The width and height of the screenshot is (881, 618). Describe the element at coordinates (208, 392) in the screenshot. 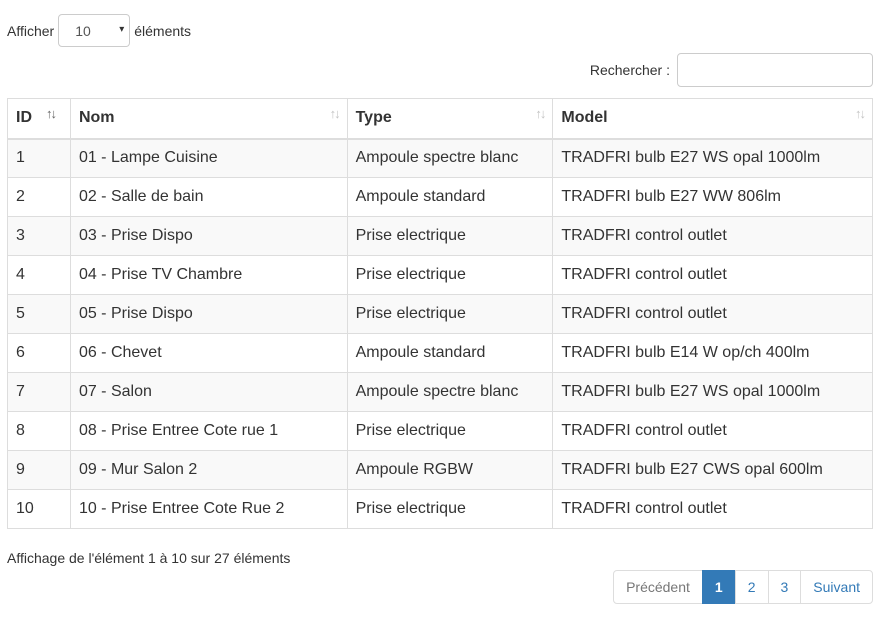

I see `cell-nom: 07 - Salon` at that location.